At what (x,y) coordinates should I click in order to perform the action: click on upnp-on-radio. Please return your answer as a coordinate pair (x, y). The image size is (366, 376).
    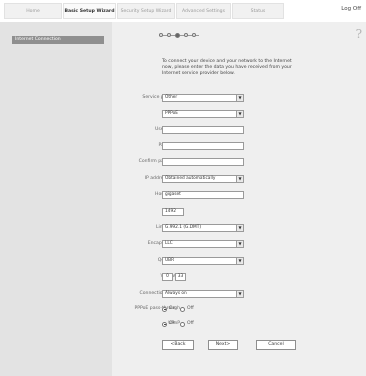
    Looking at the image, I should click on (164, 324).